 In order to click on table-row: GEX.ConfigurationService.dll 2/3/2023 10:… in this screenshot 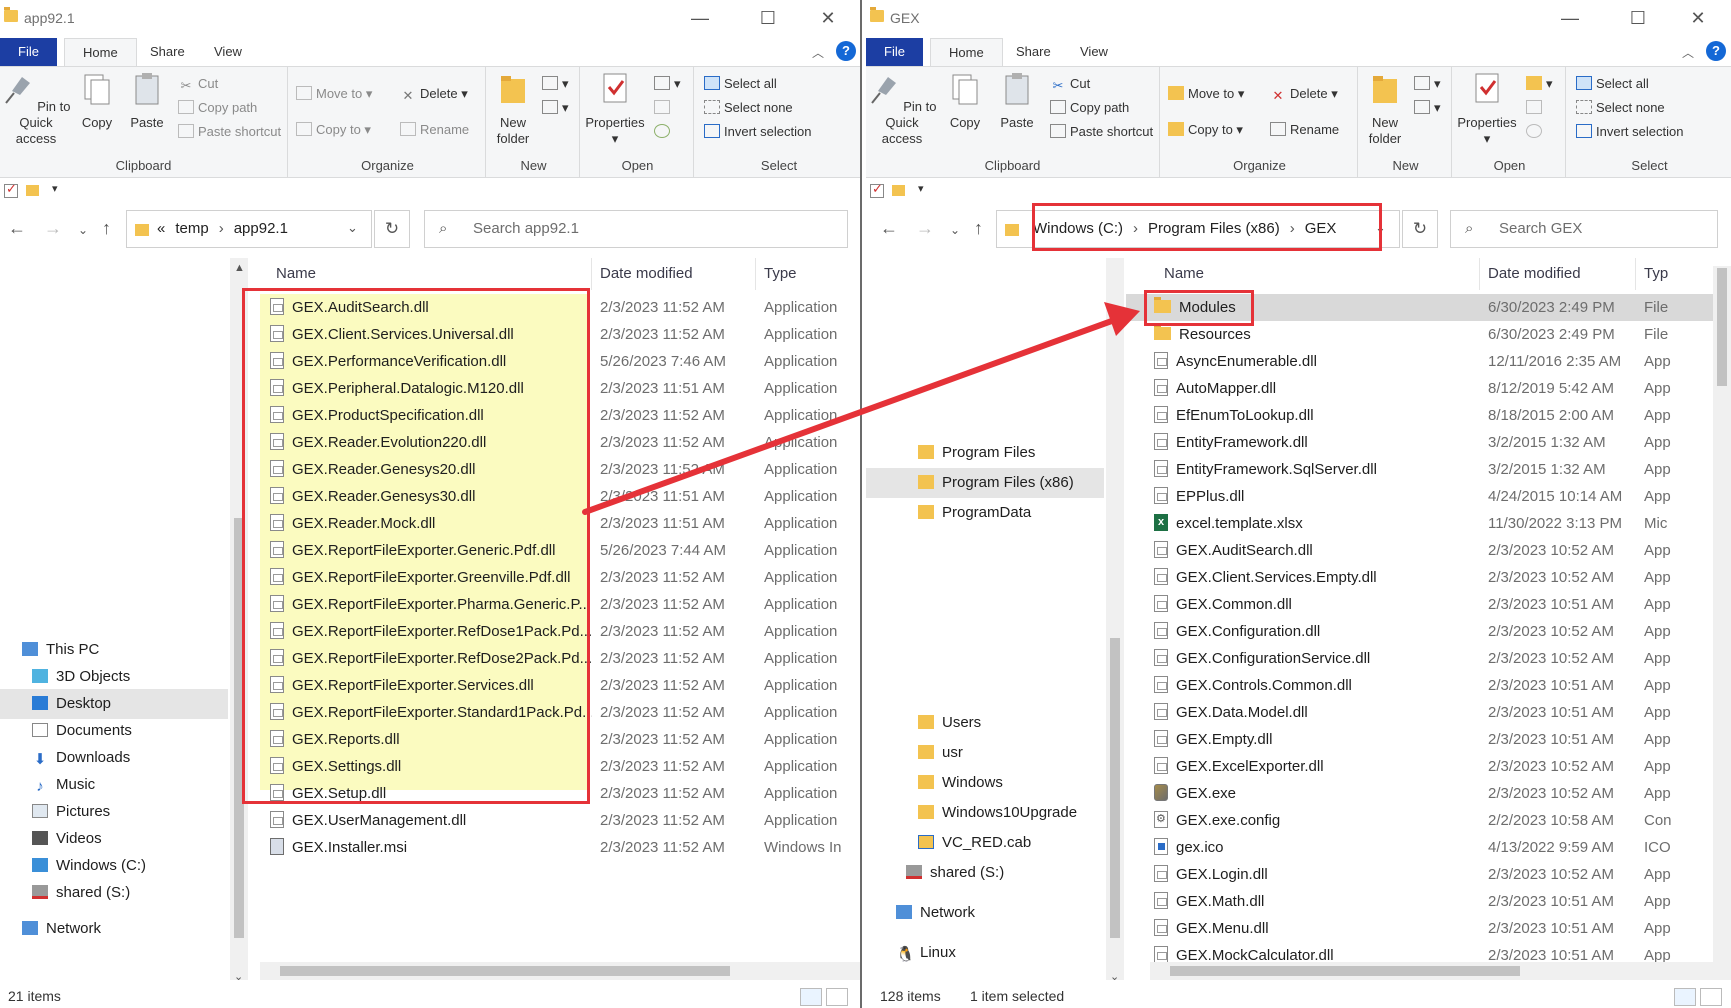, I will do `click(1419, 658)`.